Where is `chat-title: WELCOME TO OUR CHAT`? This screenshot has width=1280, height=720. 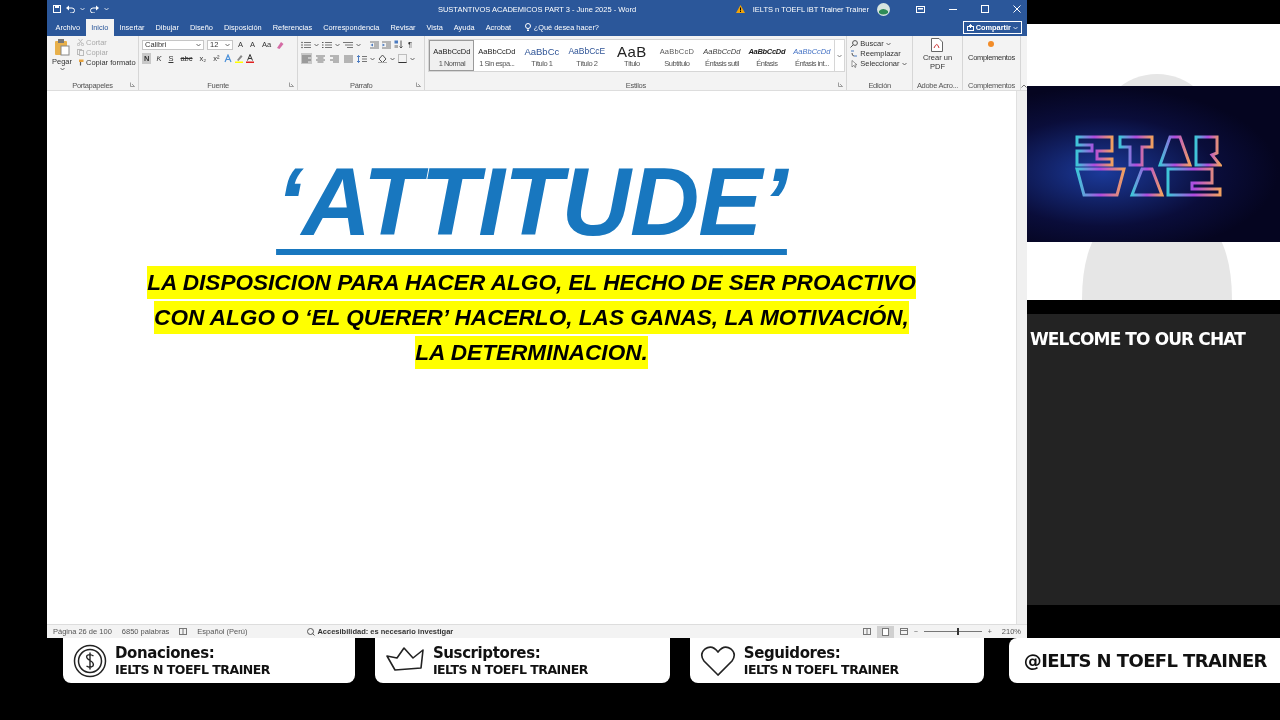
chat-title: WELCOME TO OUR CHAT is located at coordinates (1138, 338).